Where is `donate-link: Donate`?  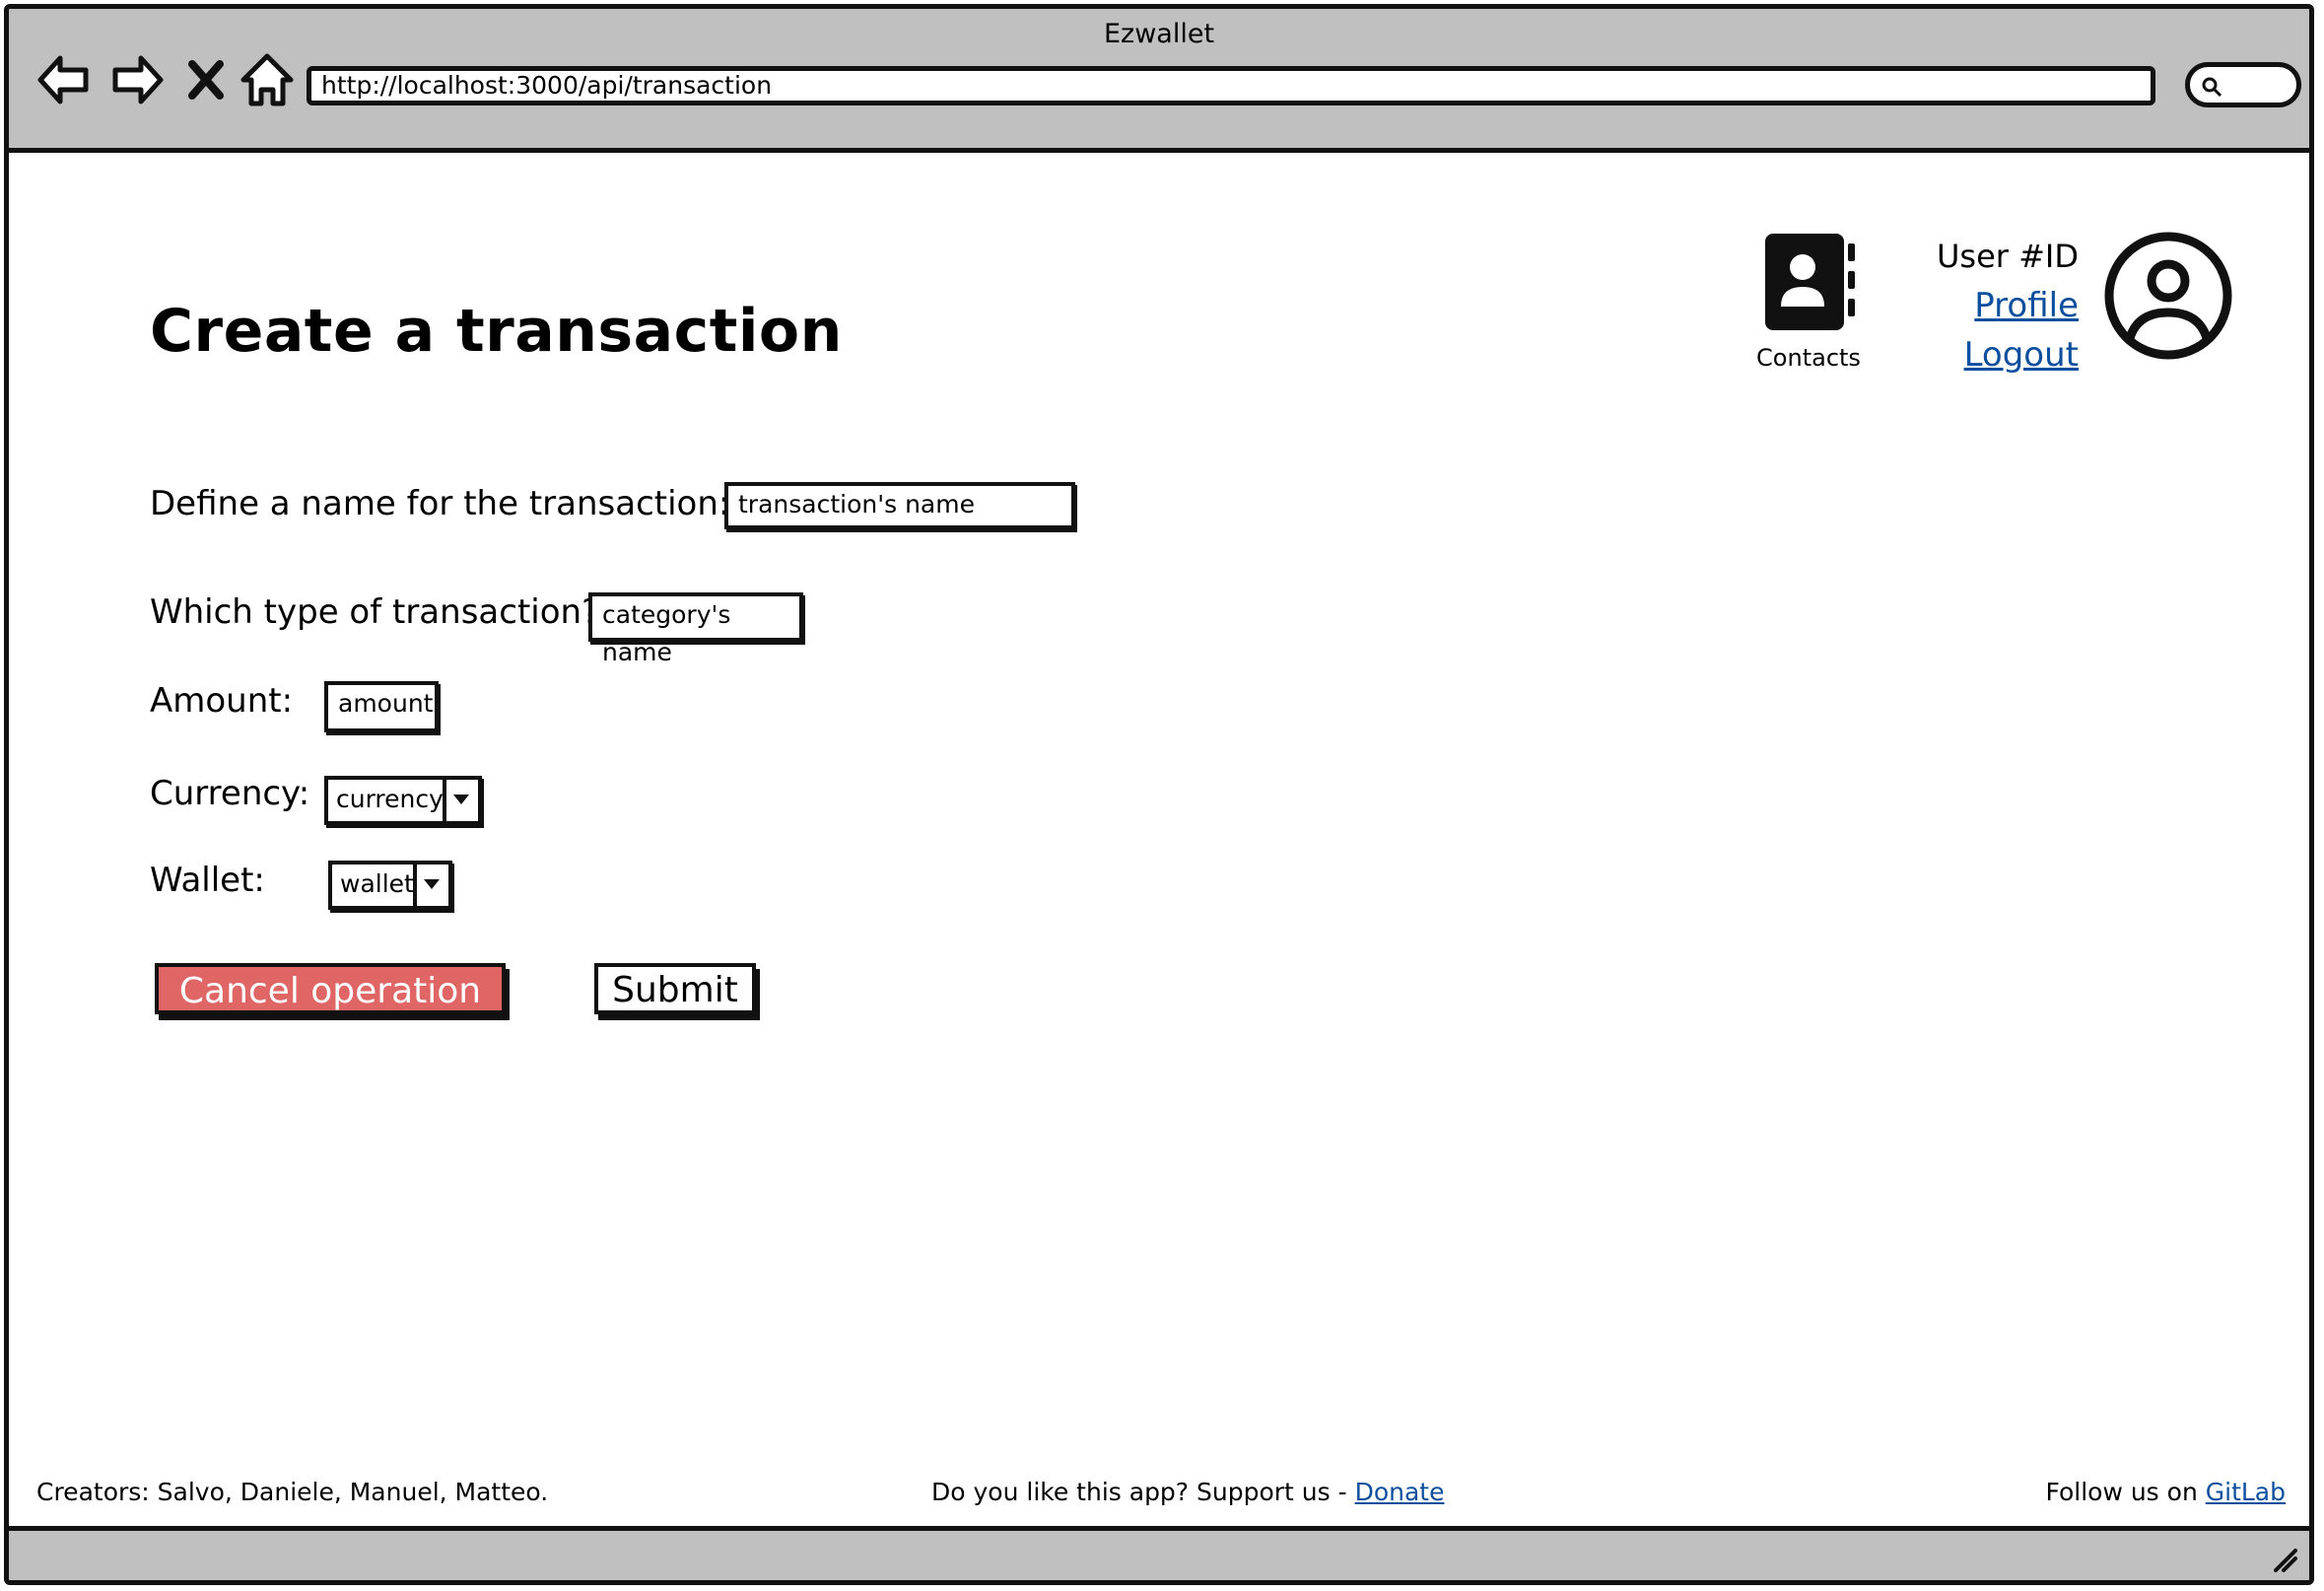
donate-link: Donate is located at coordinates (1400, 1492).